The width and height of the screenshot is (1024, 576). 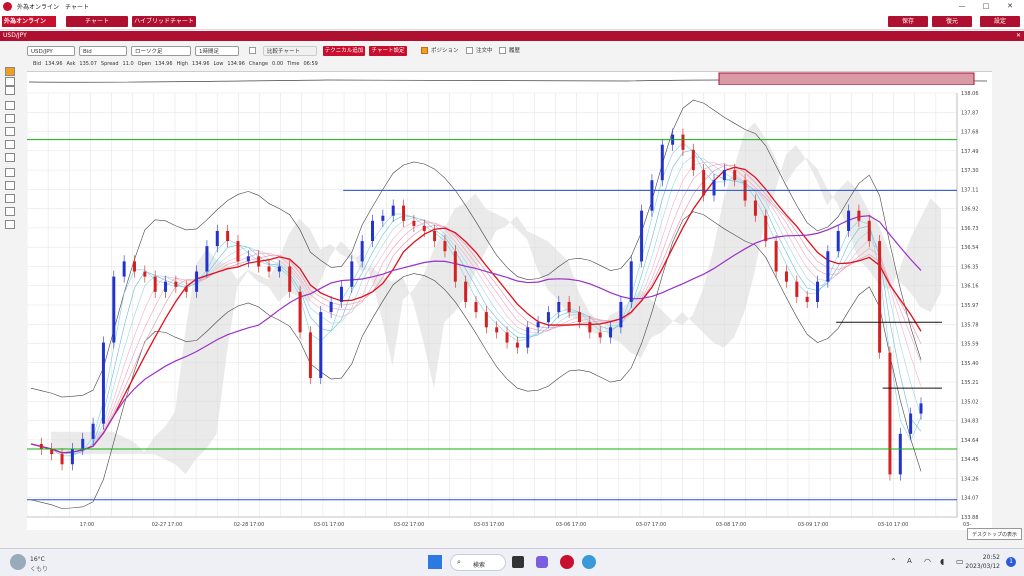 What do you see at coordinates (1011, 562) in the screenshot?
I see `notification-badge: 1` at bounding box center [1011, 562].